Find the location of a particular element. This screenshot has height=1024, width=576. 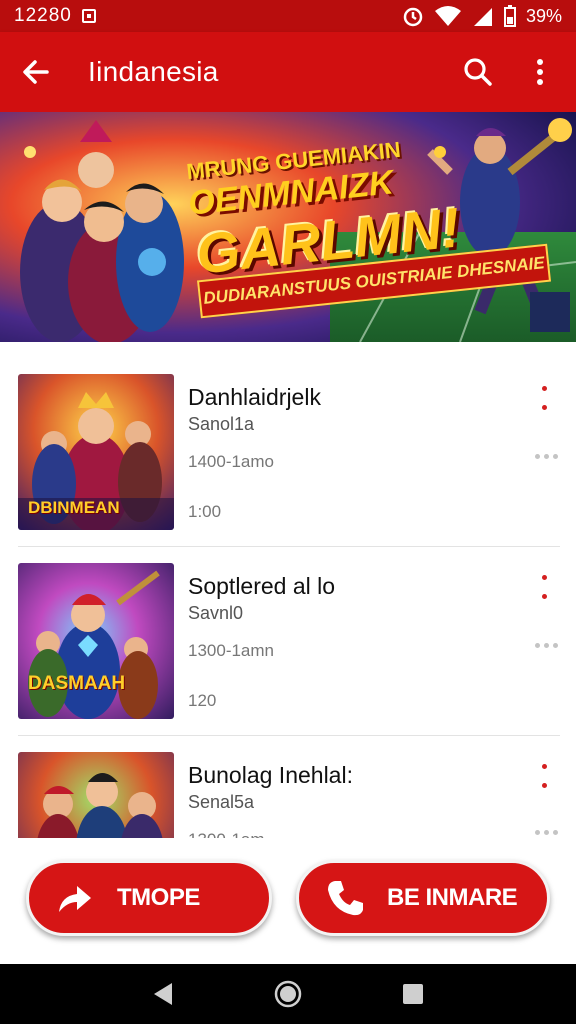

item-subtitle: Senal5a is located at coordinates (221, 802).